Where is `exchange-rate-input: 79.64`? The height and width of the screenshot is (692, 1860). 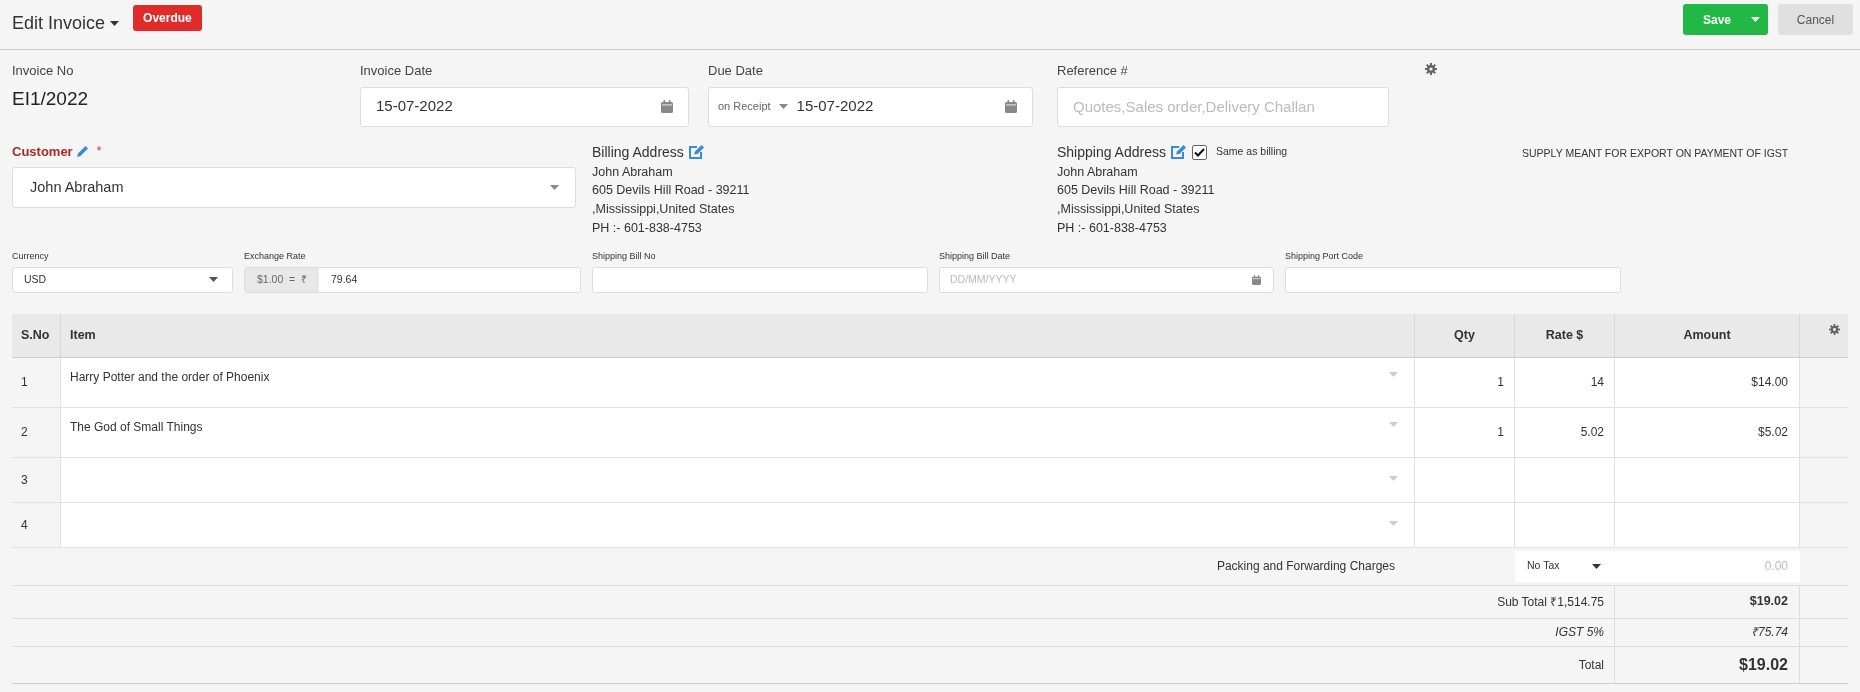
exchange-rate-input: 79.64 is located at coordinates (449, 279).